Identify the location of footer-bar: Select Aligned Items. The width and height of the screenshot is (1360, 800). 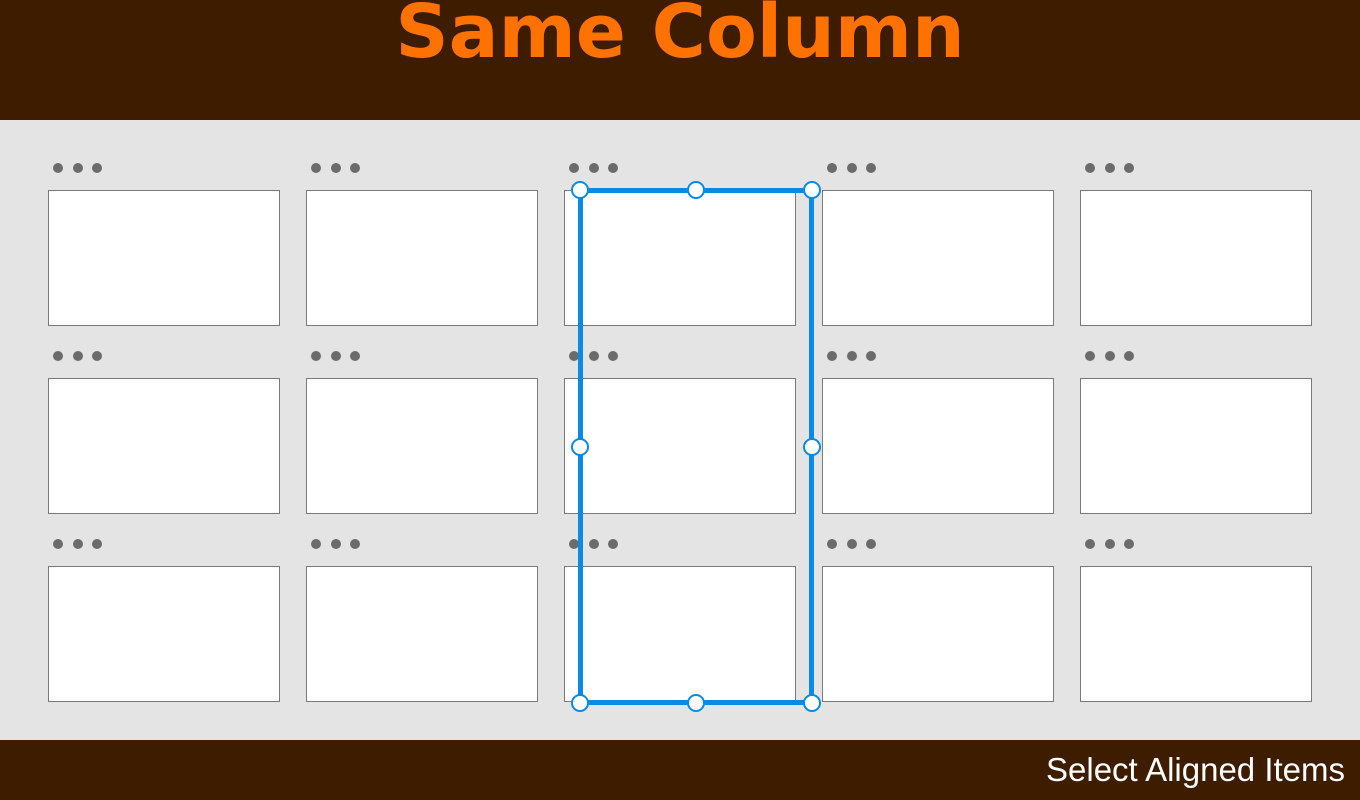
(680, 770).